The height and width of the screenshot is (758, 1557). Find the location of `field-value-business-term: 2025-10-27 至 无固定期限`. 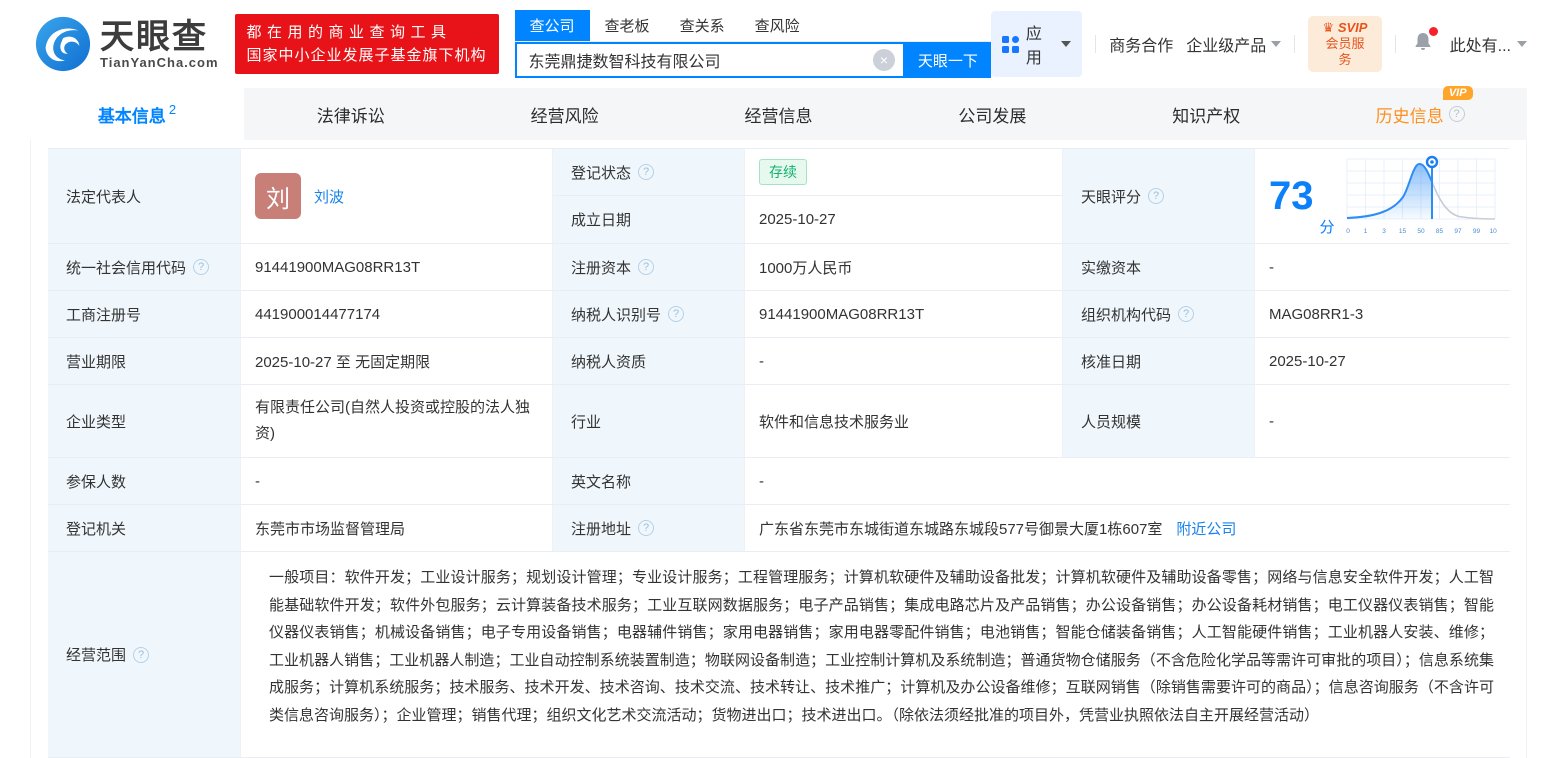

field-value-business-term: 2025-10-27 至 无固定期限 is located at coordinates (397, 361).